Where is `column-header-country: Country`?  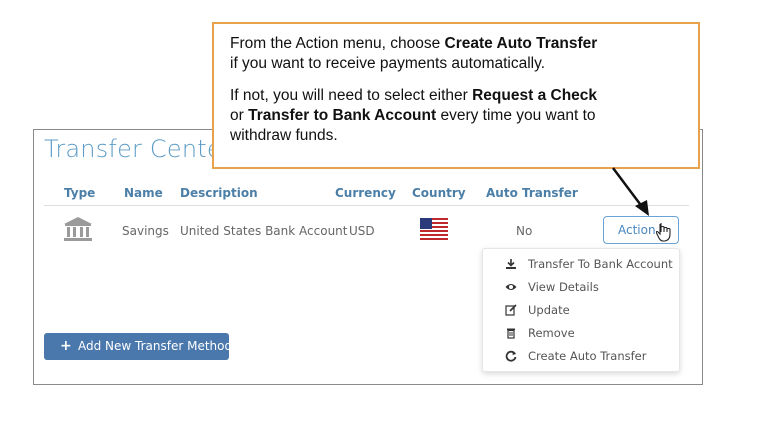
column-header-country: Country is located at coordinates (439, 193).